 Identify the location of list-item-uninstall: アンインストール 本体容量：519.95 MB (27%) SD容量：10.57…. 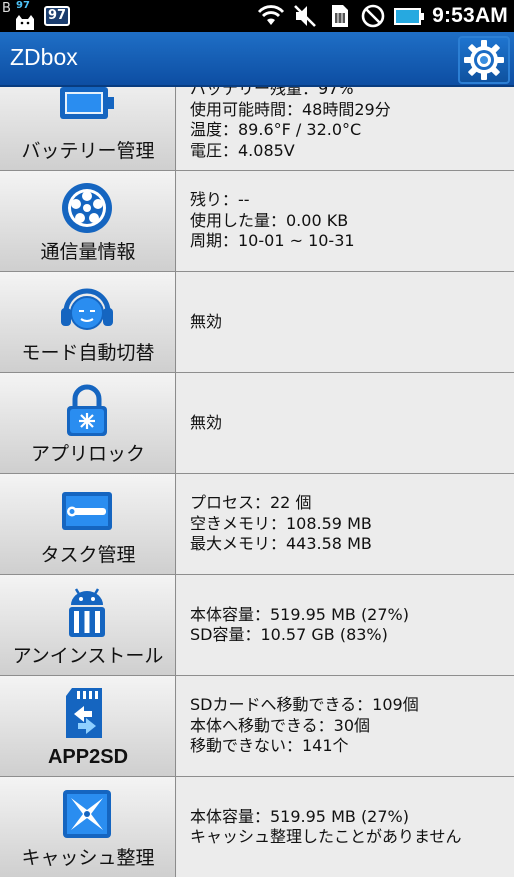
(257, 625).